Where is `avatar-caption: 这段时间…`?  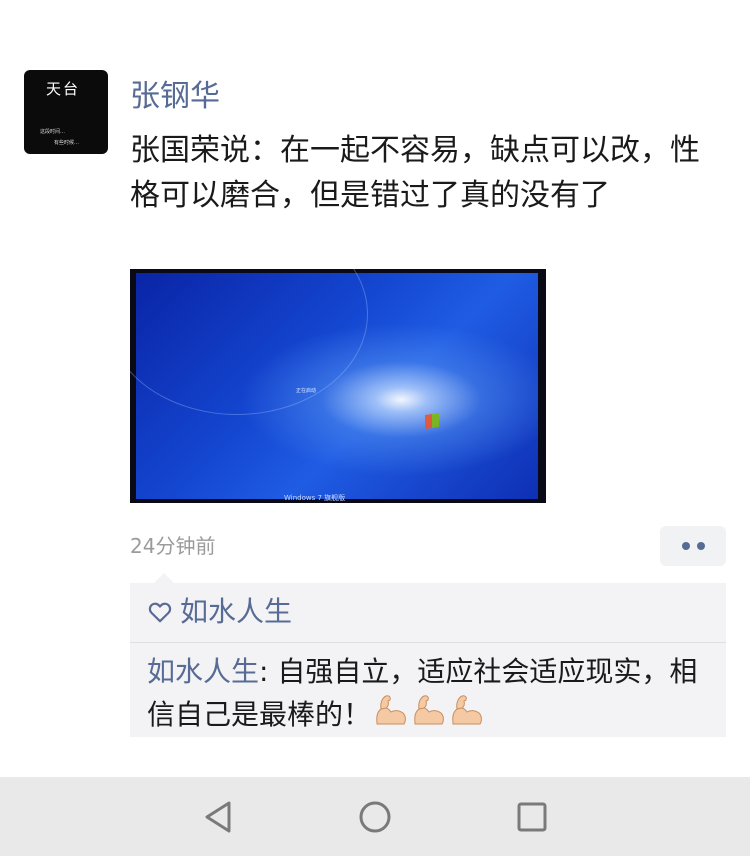
avatar-caption: 这段时间… is located at coordinates (53, 132).